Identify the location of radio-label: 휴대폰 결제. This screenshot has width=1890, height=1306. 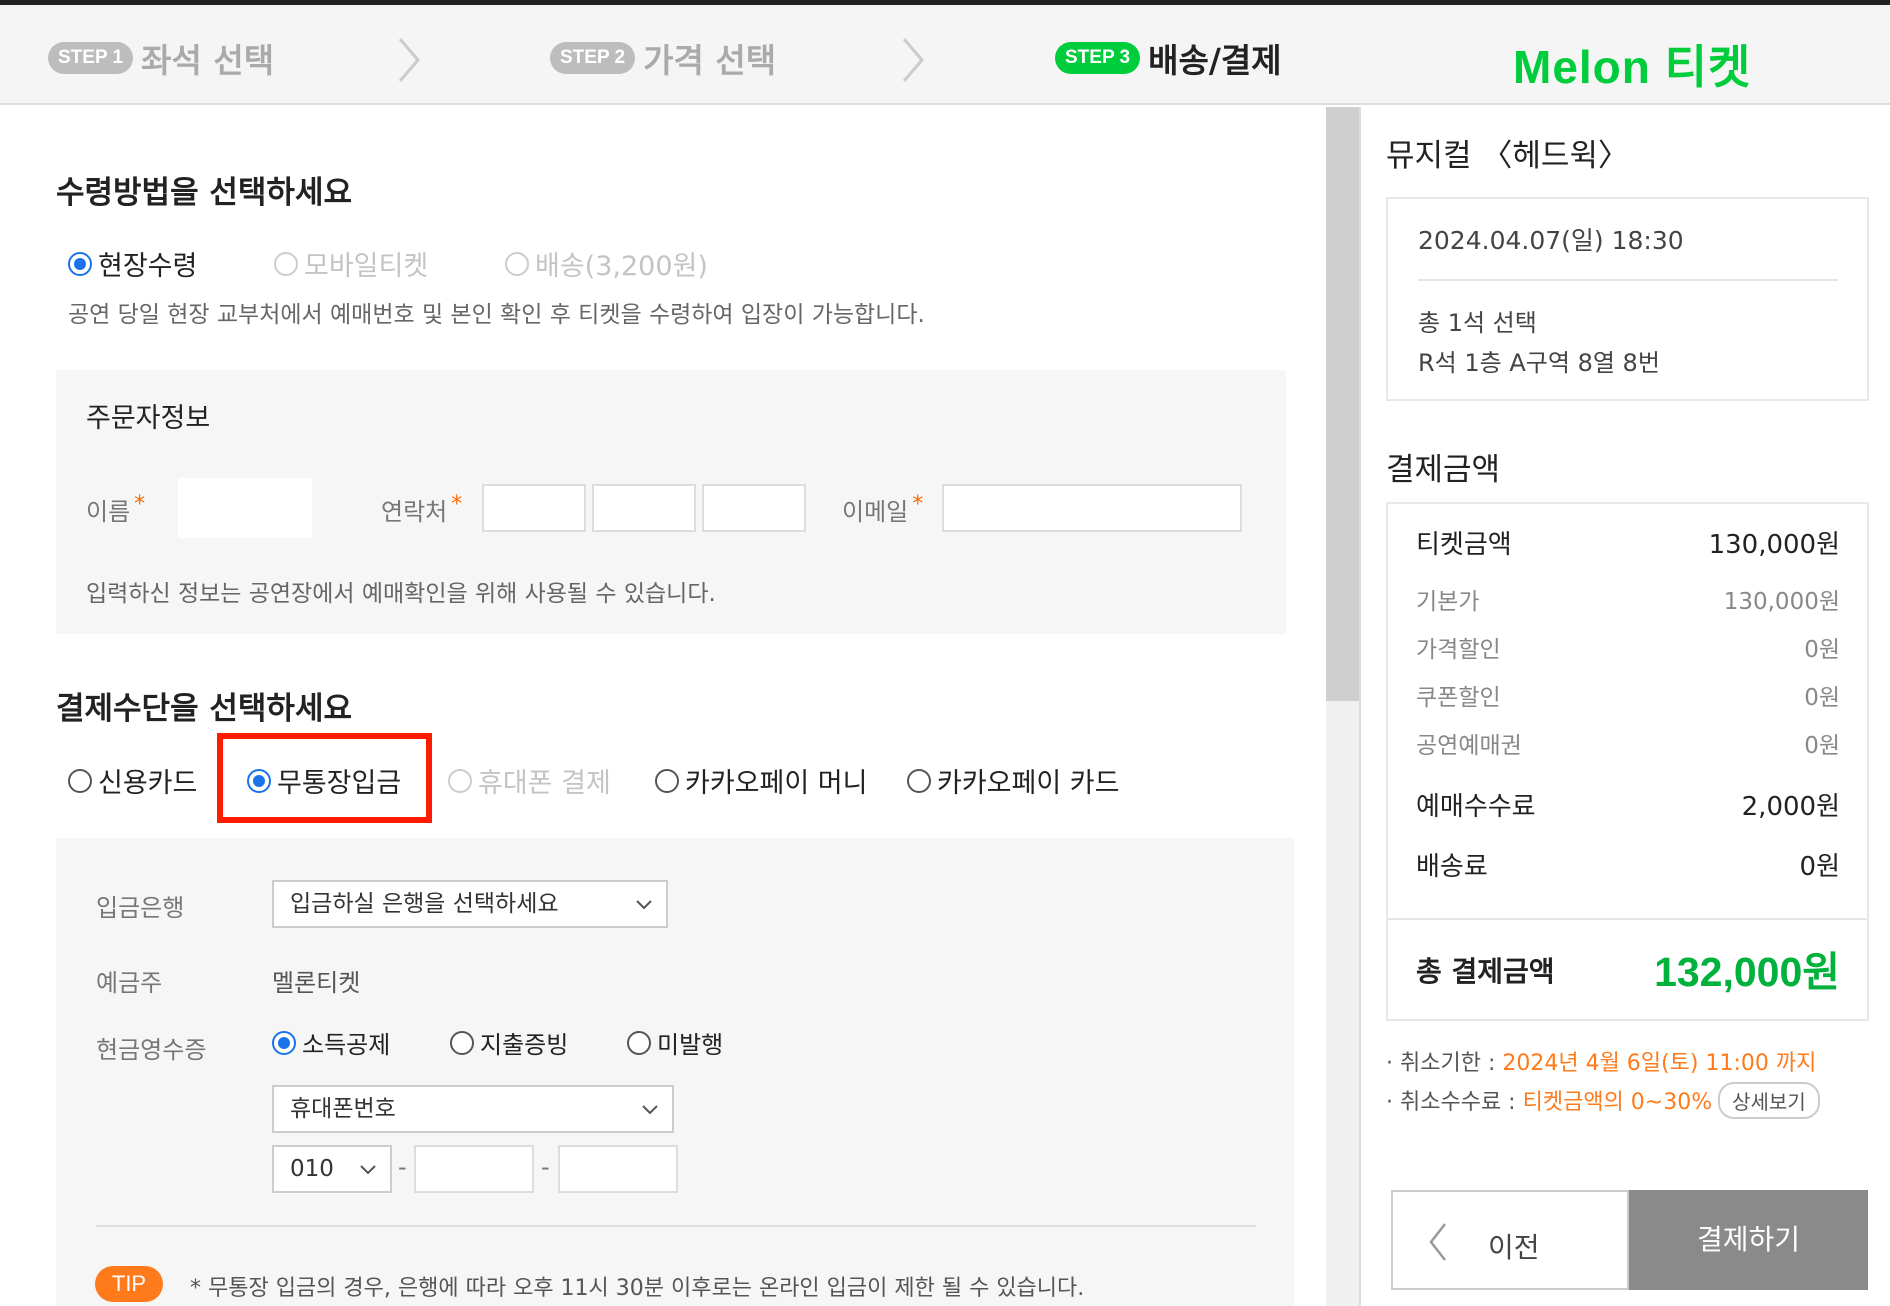
(544, 783).